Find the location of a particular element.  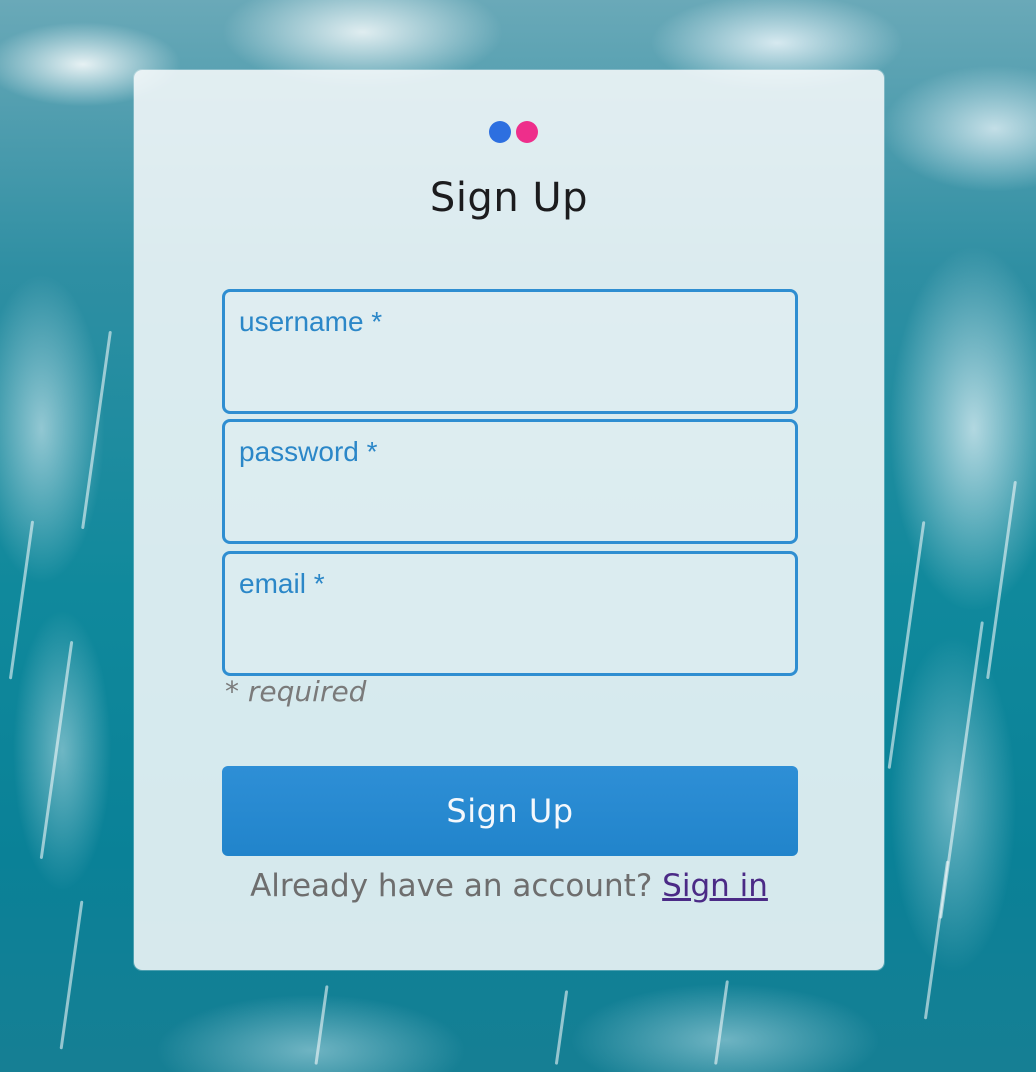

username-input is located at coordinates (510, 380).